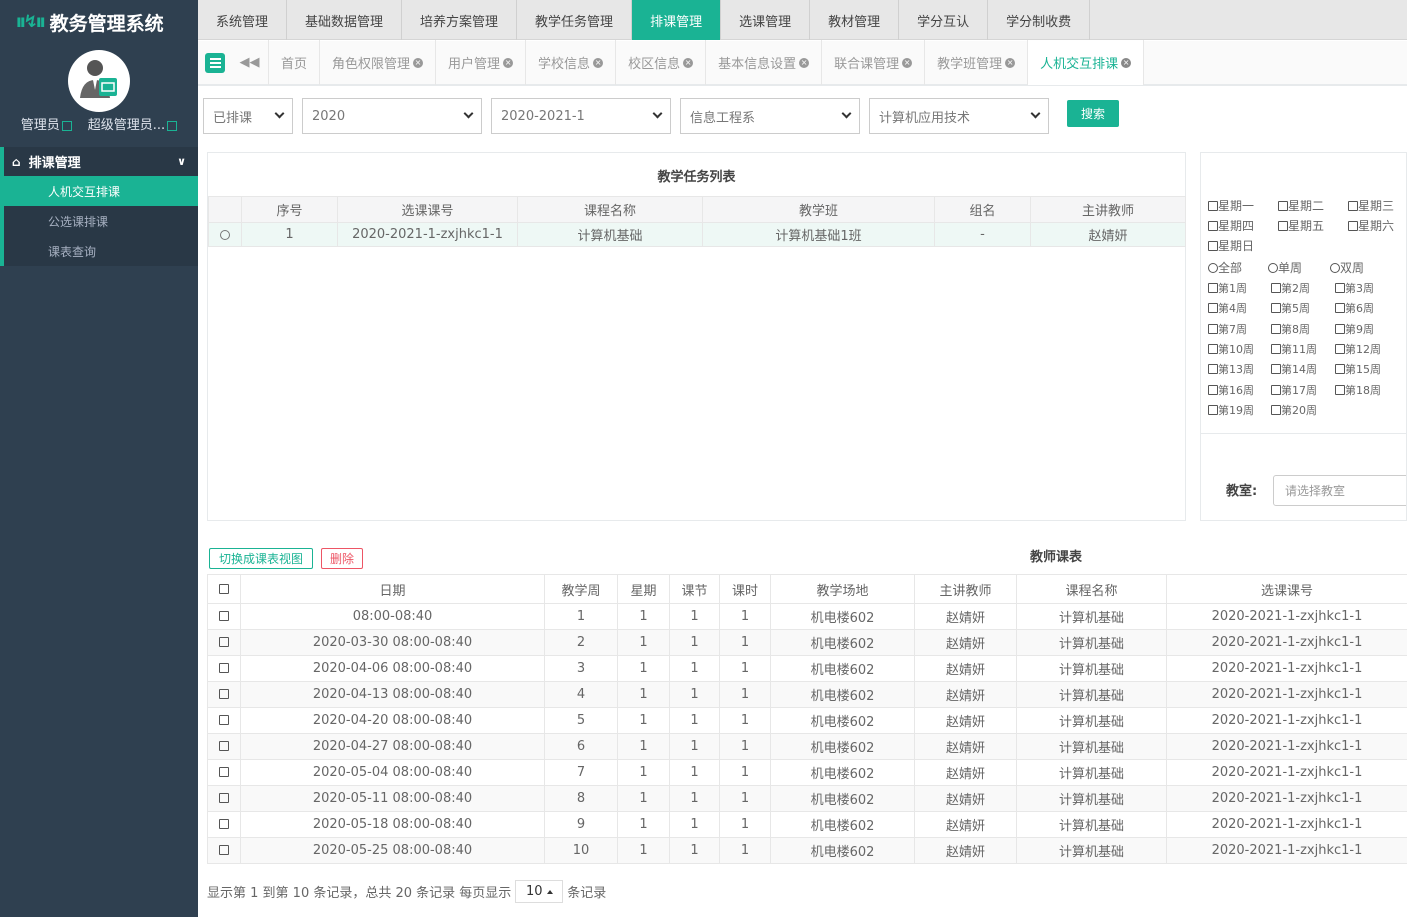 This screenshot has height=917, width=1407. I want to click on top-menu-item: 系统管理, so click(243, 20).